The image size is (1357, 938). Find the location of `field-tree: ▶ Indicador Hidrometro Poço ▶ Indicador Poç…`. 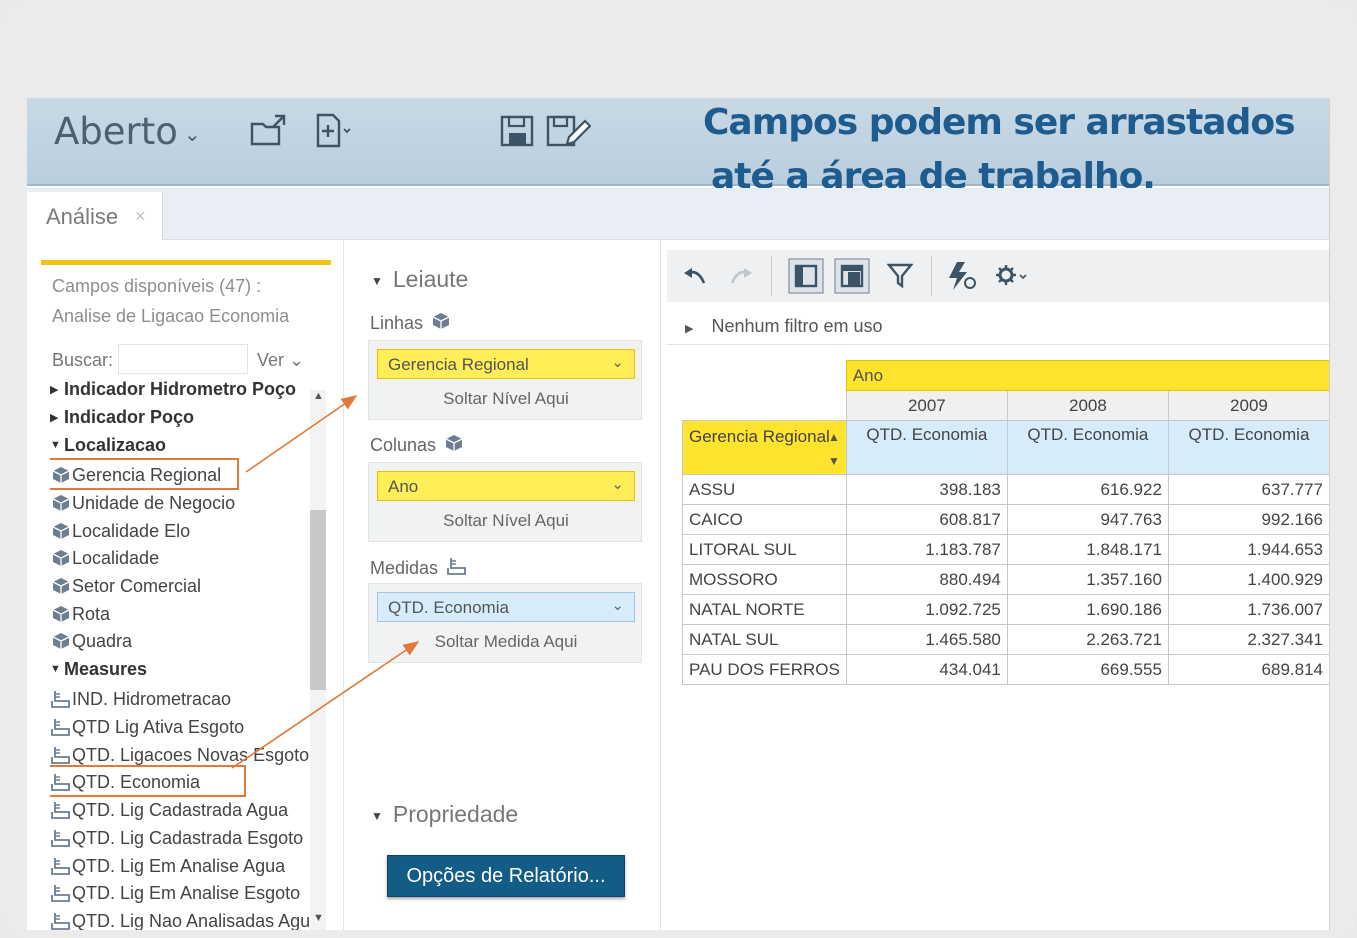

field-tree: ▶ Indicador Hidrometro Poço ▶ Indicador Poç… is located at coordinates (181, 653).